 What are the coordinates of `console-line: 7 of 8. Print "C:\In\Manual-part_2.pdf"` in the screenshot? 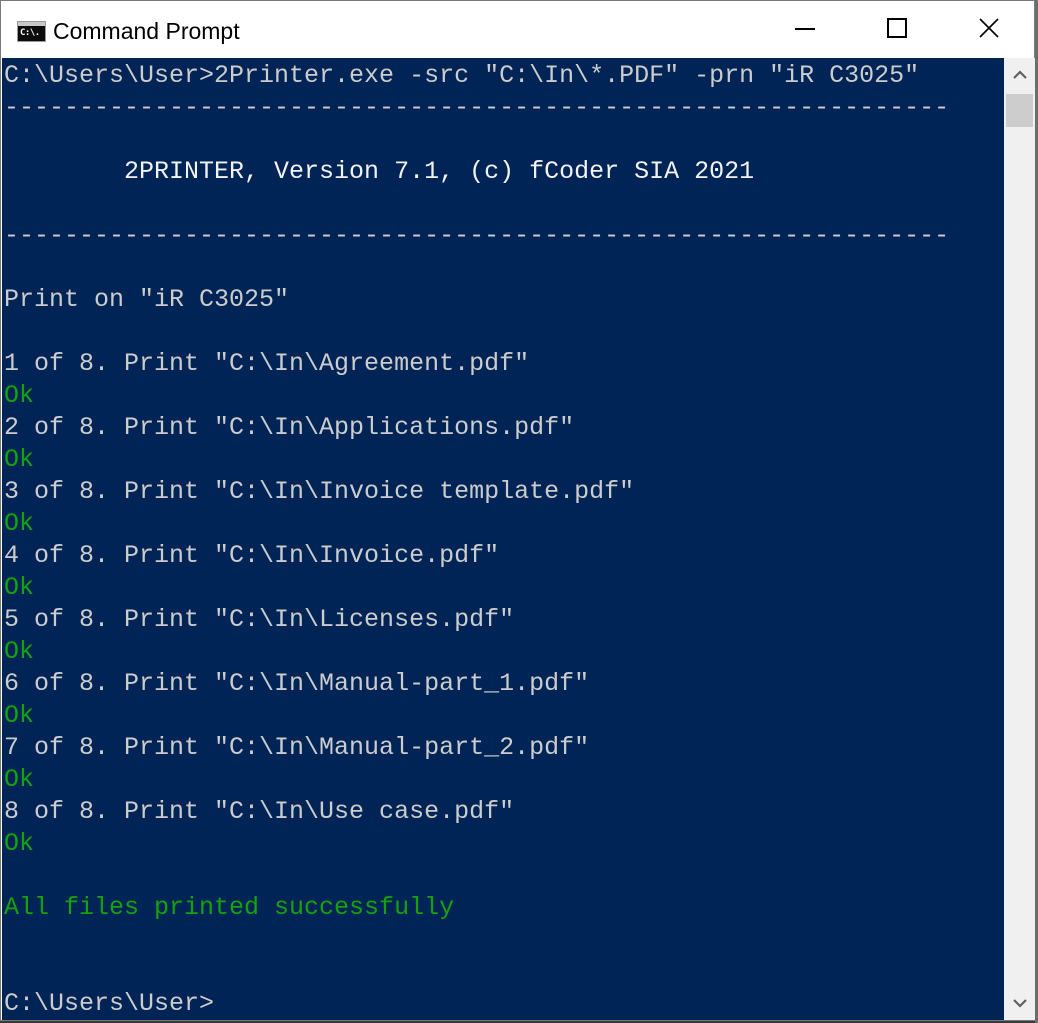 It's located at (297, 747).